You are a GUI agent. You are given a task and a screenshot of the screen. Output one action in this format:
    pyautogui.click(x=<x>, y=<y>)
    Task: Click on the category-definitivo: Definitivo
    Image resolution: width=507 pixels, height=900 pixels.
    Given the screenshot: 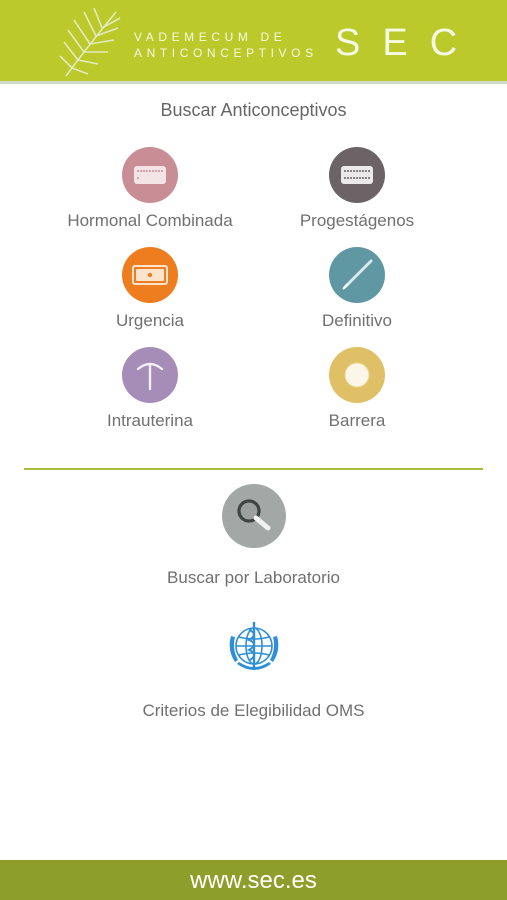 What is the action you would take?
    pyautogui.click(x=357, y=289)
    